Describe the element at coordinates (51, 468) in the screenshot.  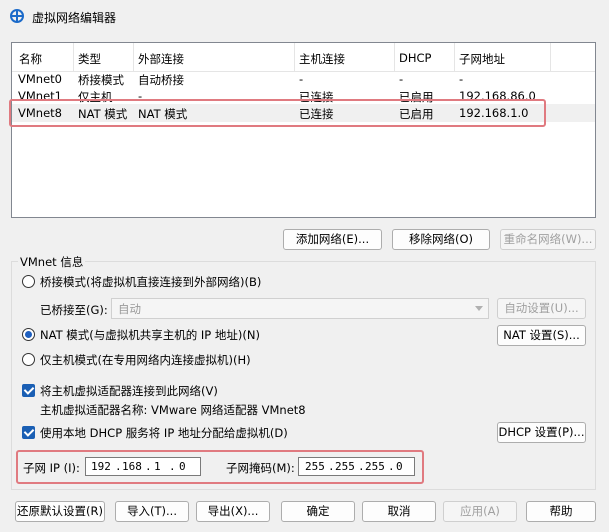
I see `subnet-ip-label: 子网 IP (I):` at that location.